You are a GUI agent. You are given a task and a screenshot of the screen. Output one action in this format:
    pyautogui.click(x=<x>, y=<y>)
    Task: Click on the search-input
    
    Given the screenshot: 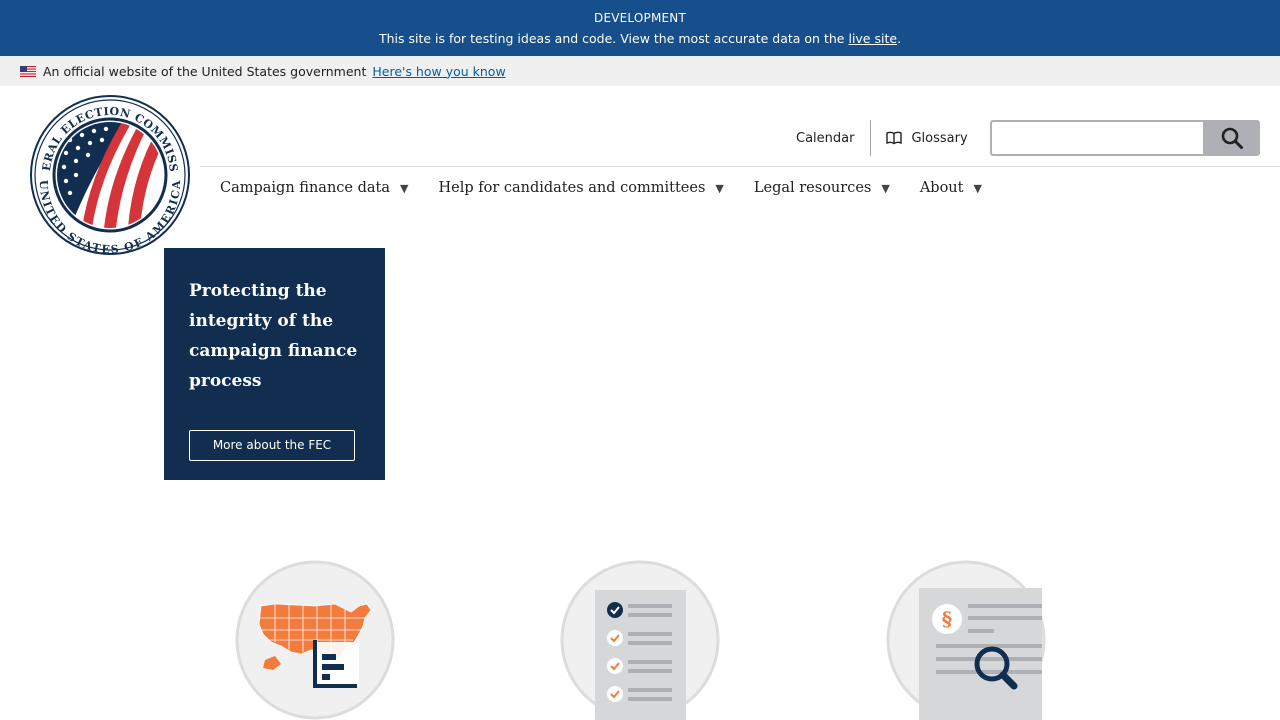 What is the action you would take?
    pyautogui.click(x=1096, y=138)
    